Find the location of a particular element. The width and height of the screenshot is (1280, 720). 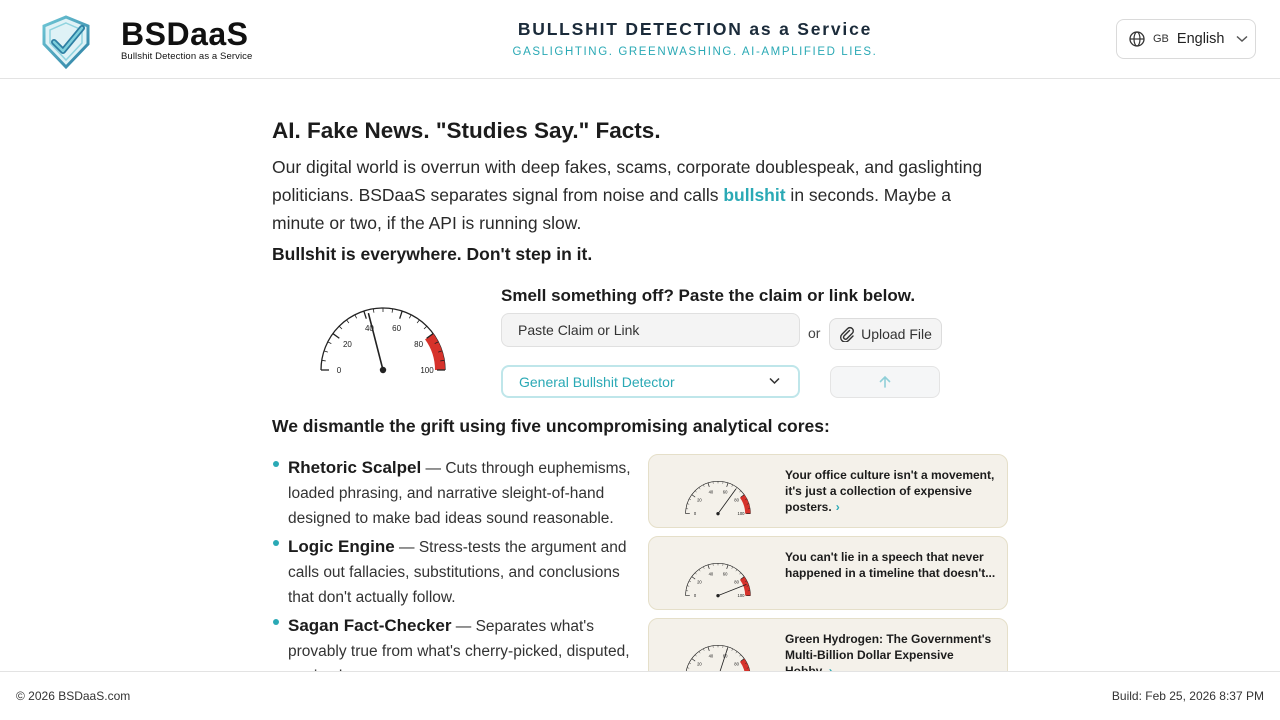

page-title: AI. Fake News. "Studies Say." Facts. is located at coordinates (466, 130).